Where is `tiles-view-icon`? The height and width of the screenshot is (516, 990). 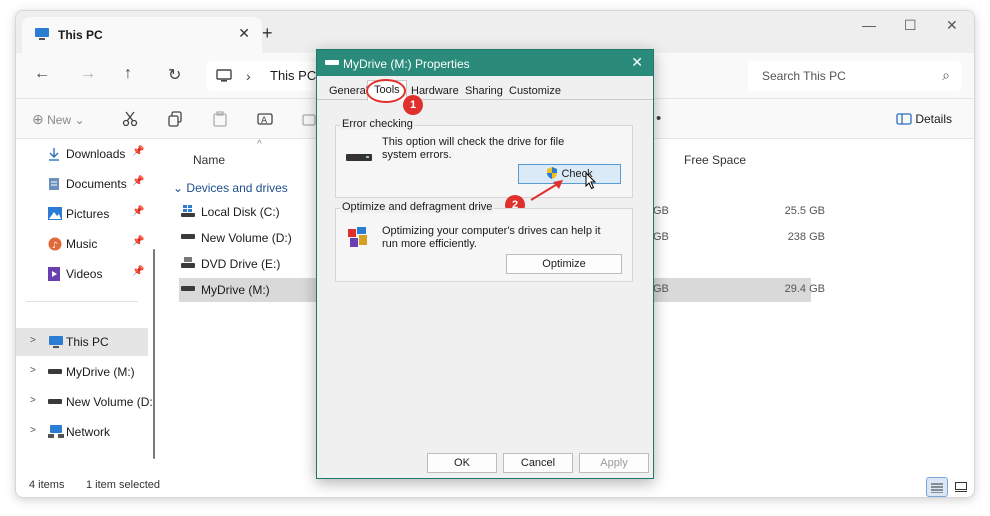 tiles-view-icon is located at coordinates (961, 487).